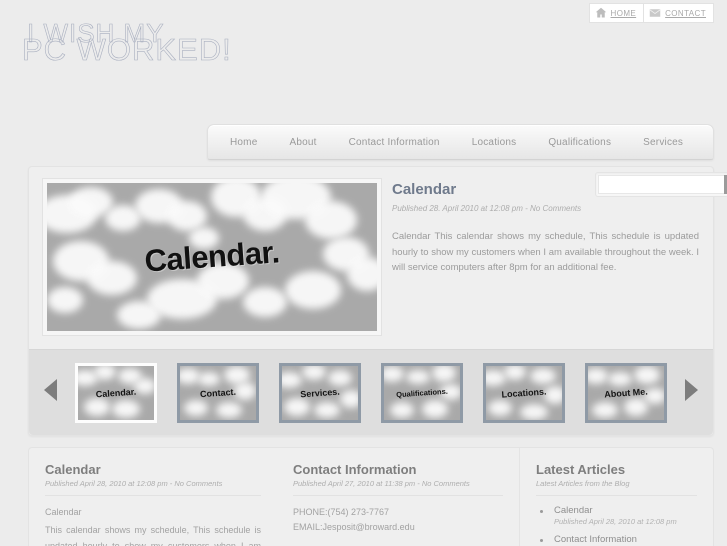  I want to click on top-link-home: HOME, so click(616, 13).